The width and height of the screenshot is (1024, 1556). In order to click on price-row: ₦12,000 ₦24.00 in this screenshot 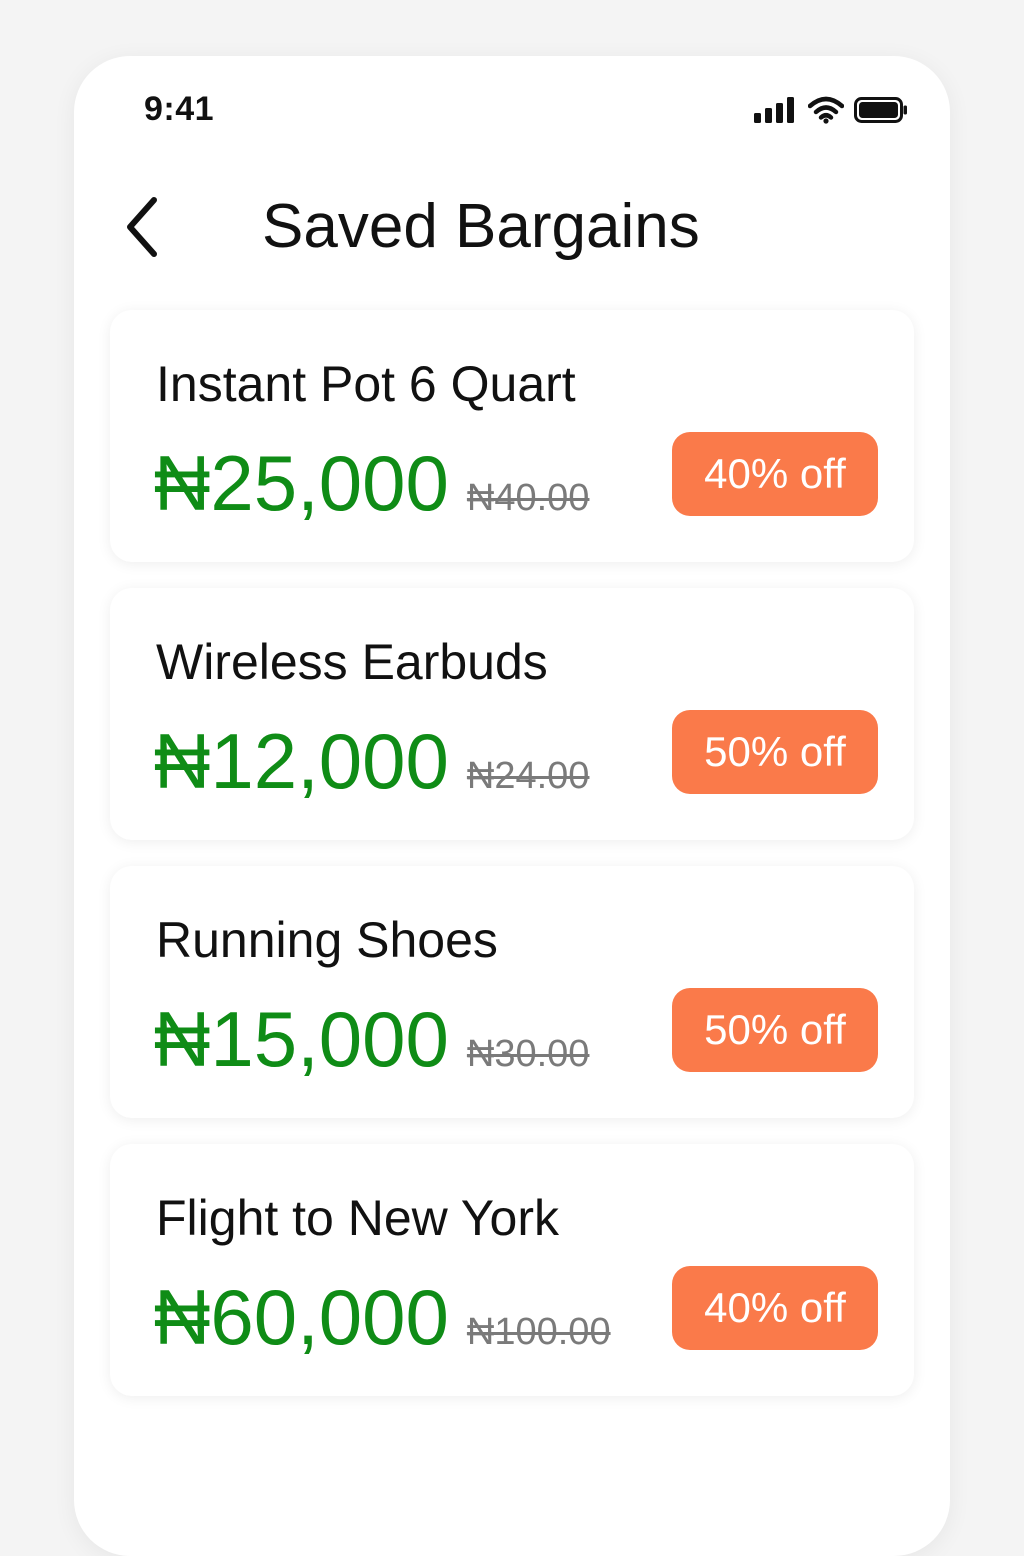, I will do `click(371, 761)`.